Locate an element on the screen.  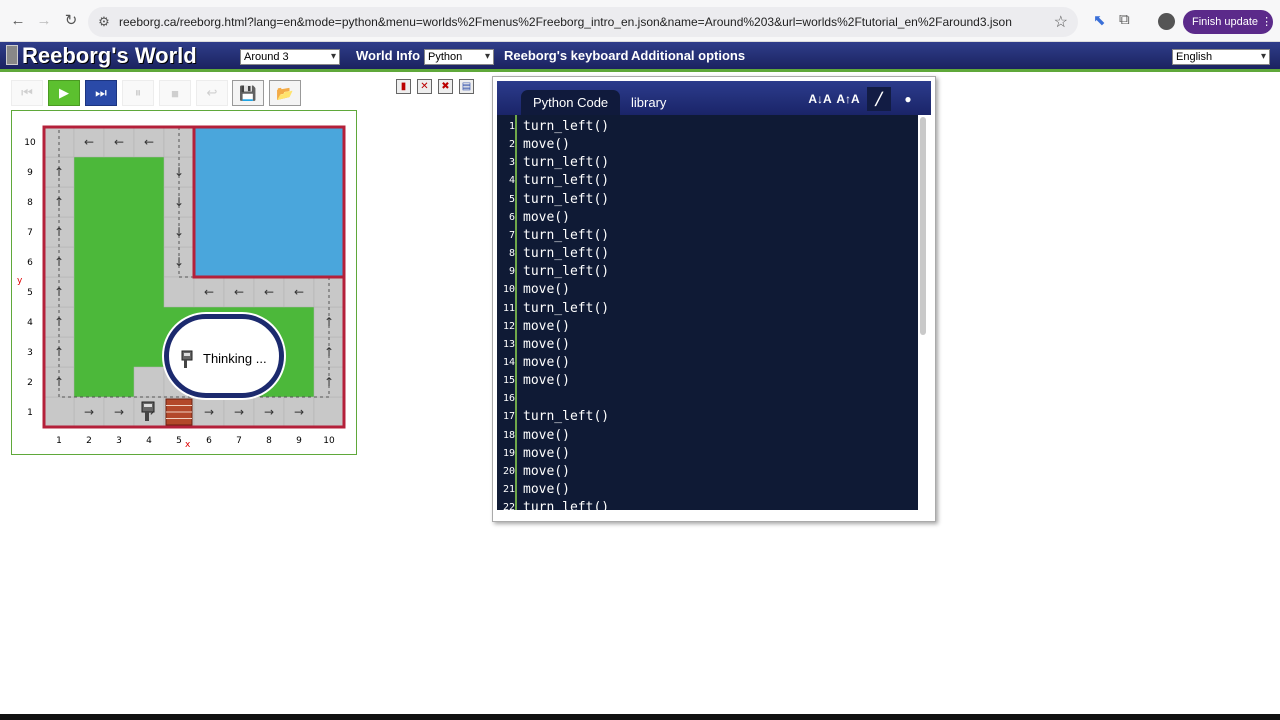
code-line: 16 is located at coordinates (707, 399).